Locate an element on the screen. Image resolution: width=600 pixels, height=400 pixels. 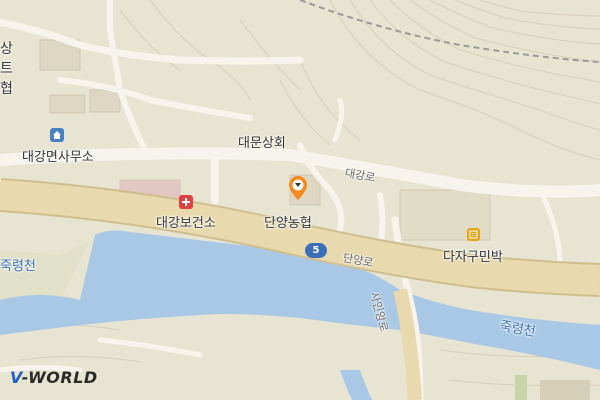
location-pin-icon is located at coordinates (298, 190).